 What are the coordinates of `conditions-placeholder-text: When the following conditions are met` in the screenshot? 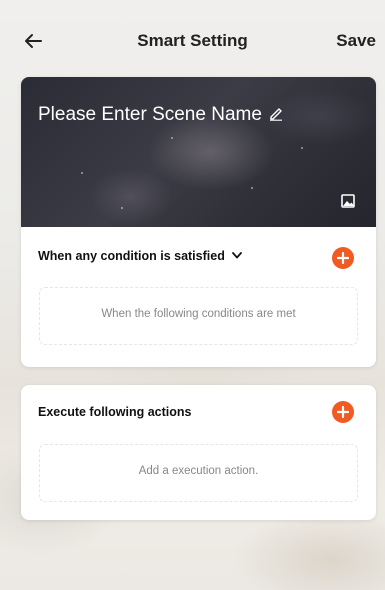 It's located at (198, 314).